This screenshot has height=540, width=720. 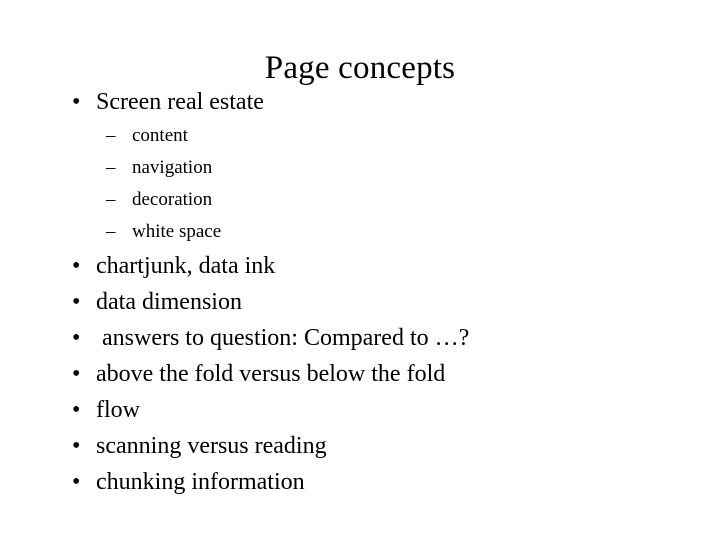 What do you see at coordinates (160, 135) in the screenshot?
I see `sub-list-item-label: content` at bounding box center [160, 135].